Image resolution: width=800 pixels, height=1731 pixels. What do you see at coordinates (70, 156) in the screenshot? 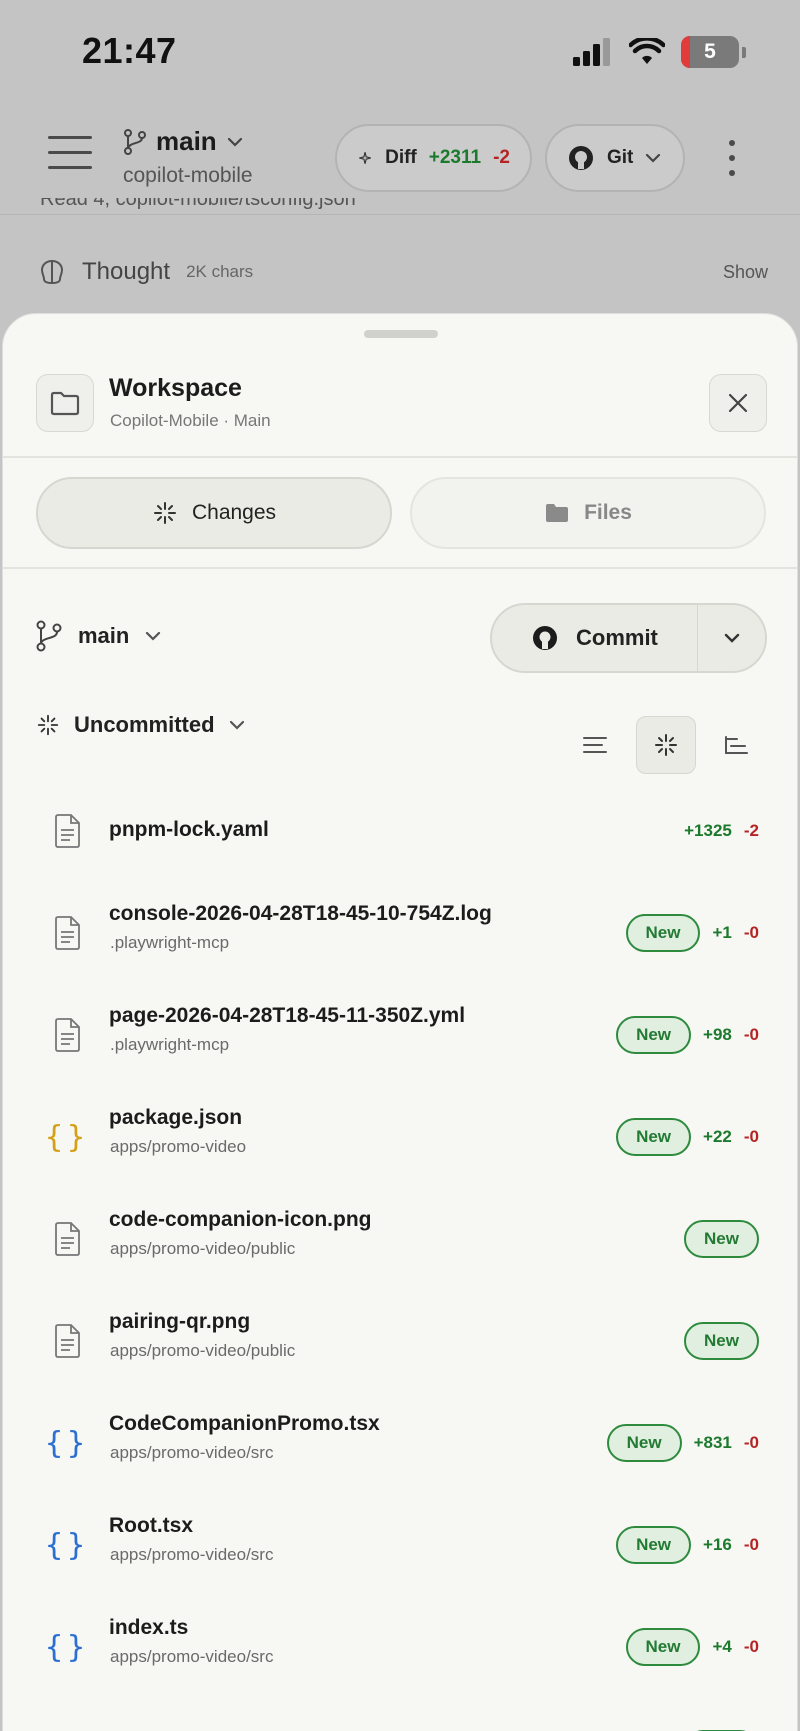
I see `menu-icon` at bounding box center [70, 156].